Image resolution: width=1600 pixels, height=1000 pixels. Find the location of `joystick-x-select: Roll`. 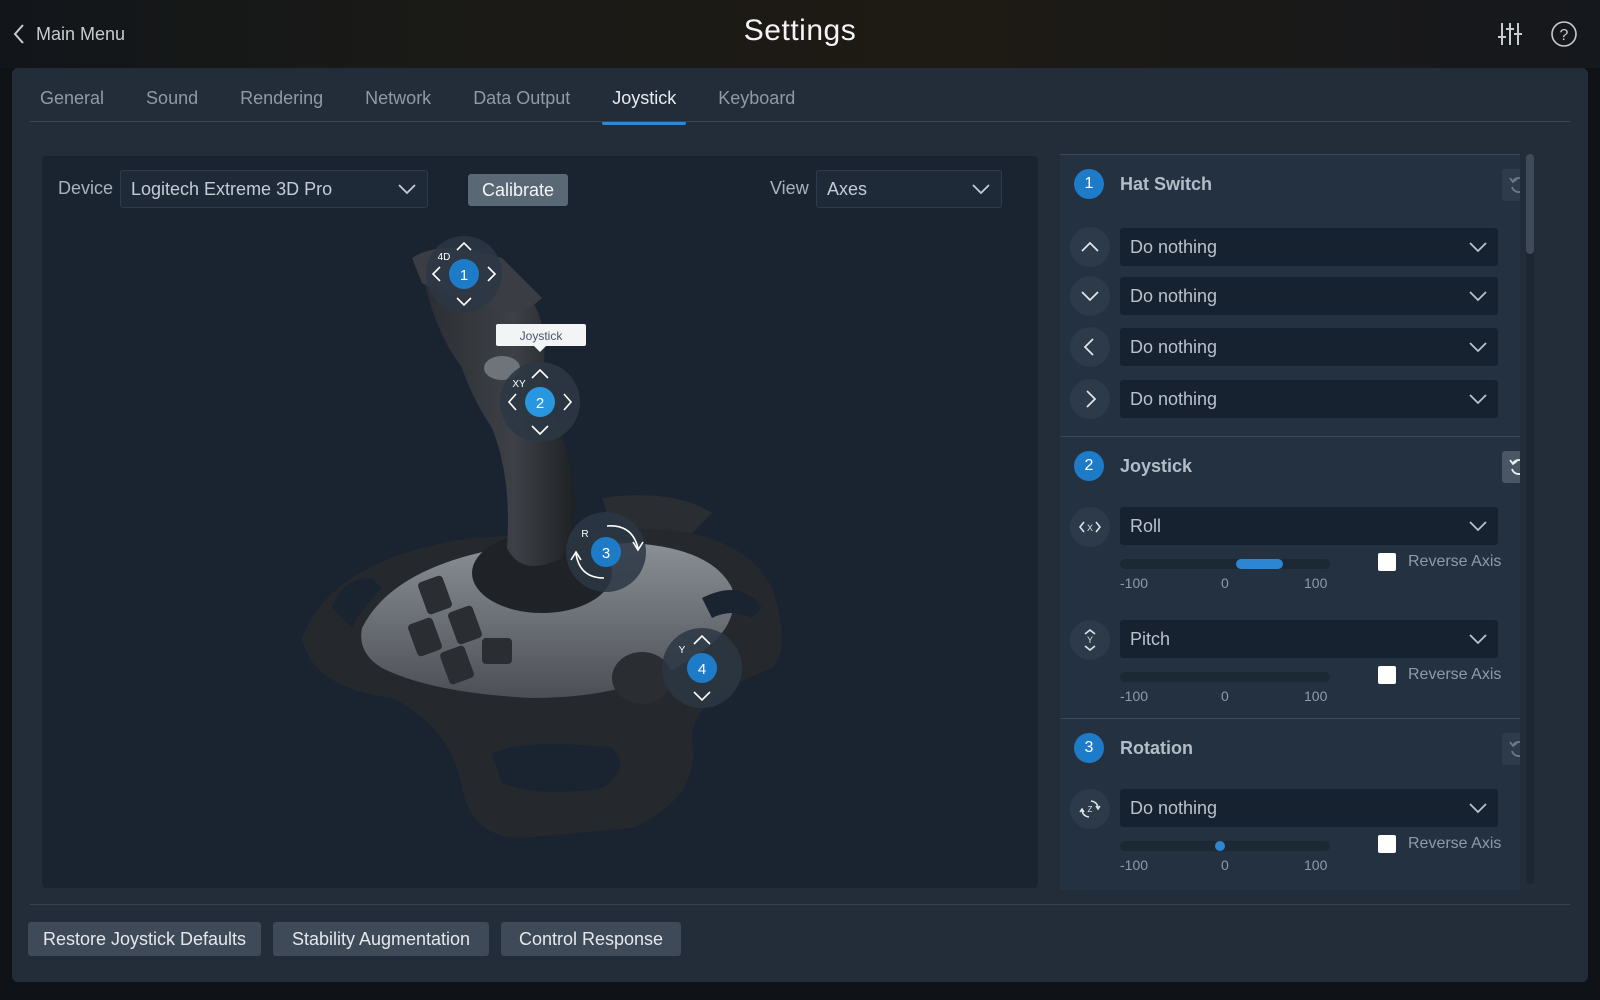

joystick-x-select: Roll is located at coordinates (1309, 526).